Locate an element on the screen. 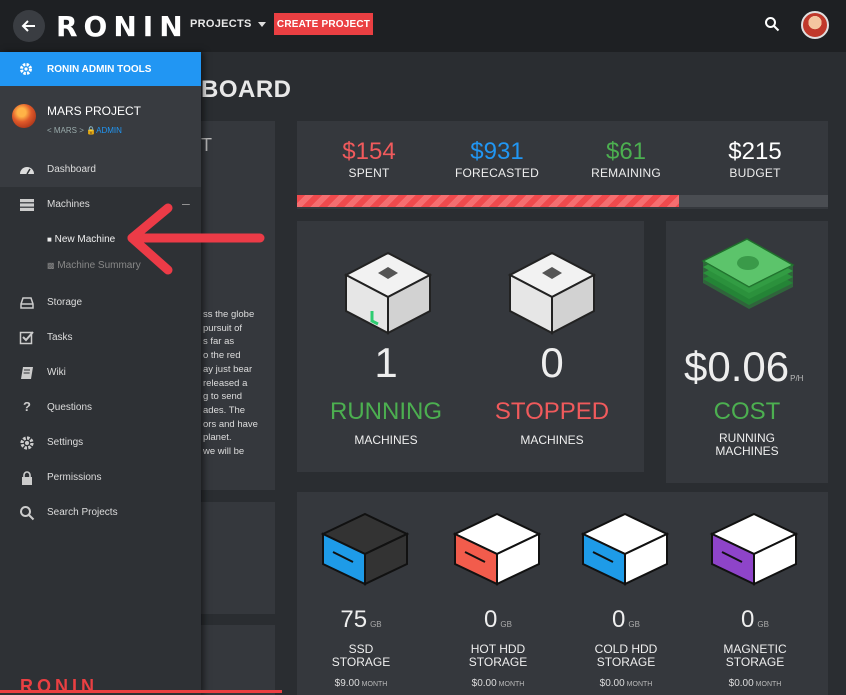 The width and height of the screenshot is (846, 695). spent-stat: $154 SPENT is located at coordinates (369, 159).